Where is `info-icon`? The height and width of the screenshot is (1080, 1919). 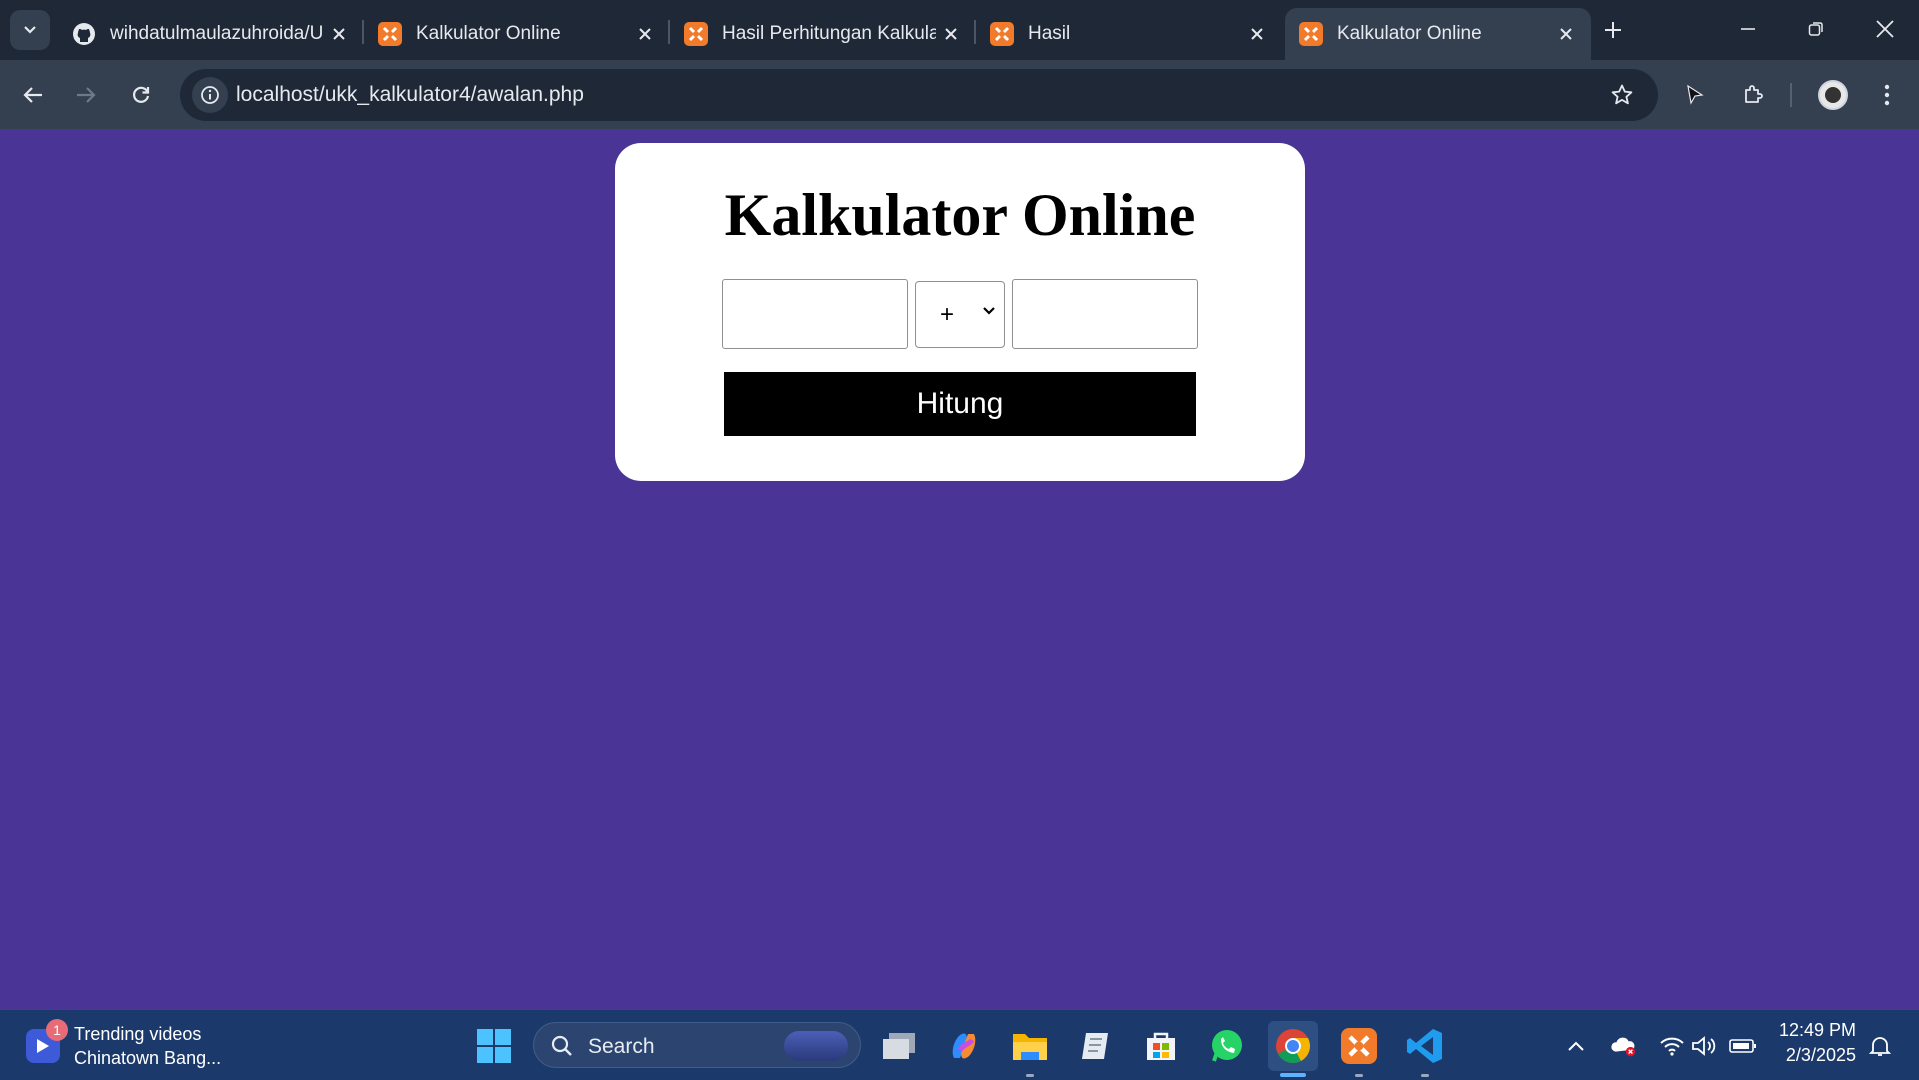 info-icon is located at coordinates (210, 95).